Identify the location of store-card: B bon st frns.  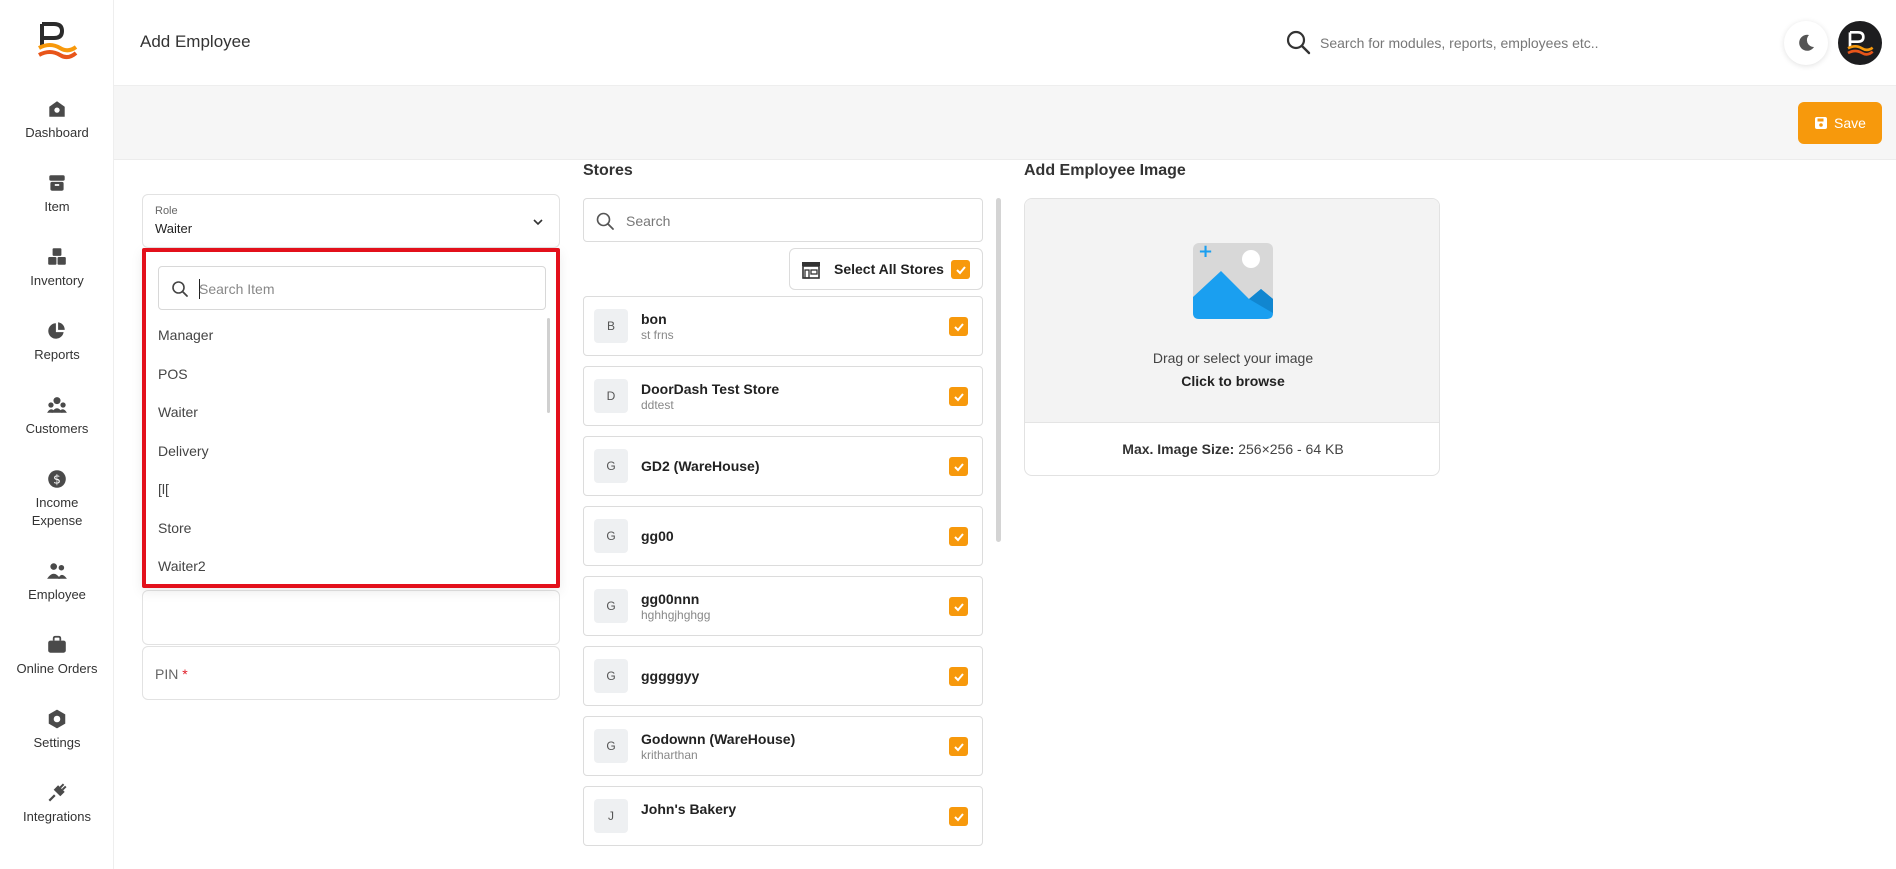
(783, 326).